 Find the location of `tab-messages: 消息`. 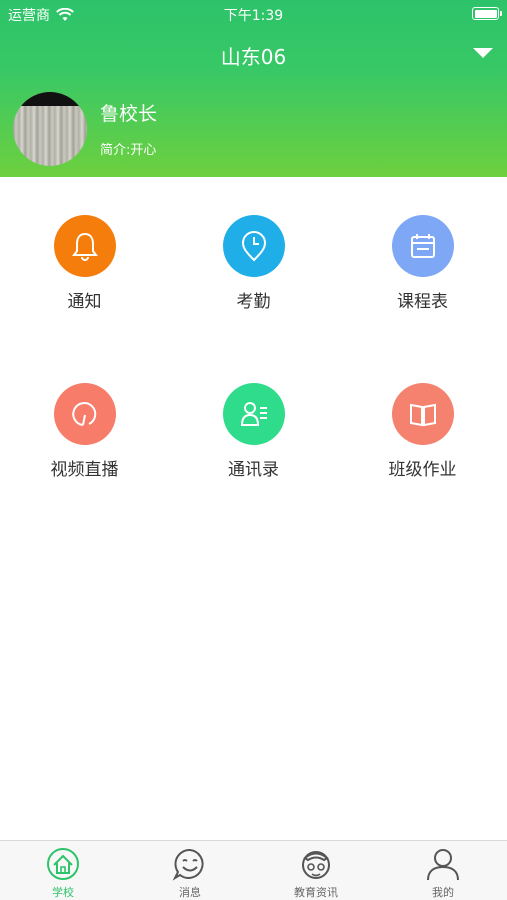

tab-messages: 消息 is located at coordinates (190, 870).